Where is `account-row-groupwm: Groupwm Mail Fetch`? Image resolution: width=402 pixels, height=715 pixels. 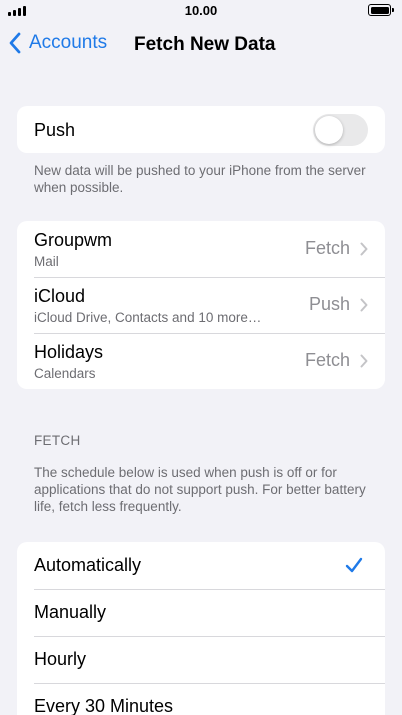
account-row-groupwm: Groupwm Mail Fetch is located at coordinates (201, 249).